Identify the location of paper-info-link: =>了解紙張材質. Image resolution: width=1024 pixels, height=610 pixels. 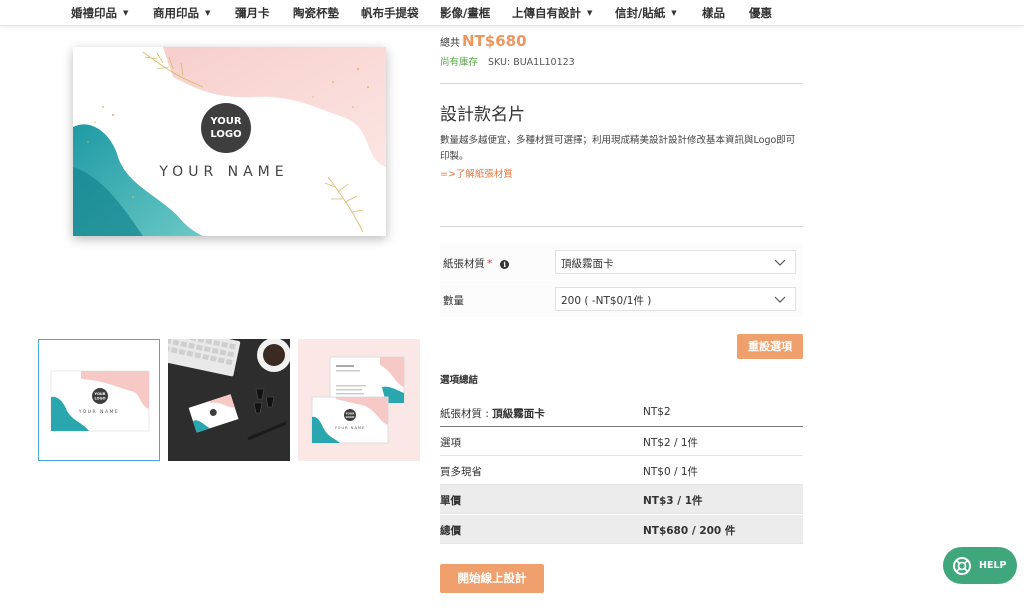
(476, 173).